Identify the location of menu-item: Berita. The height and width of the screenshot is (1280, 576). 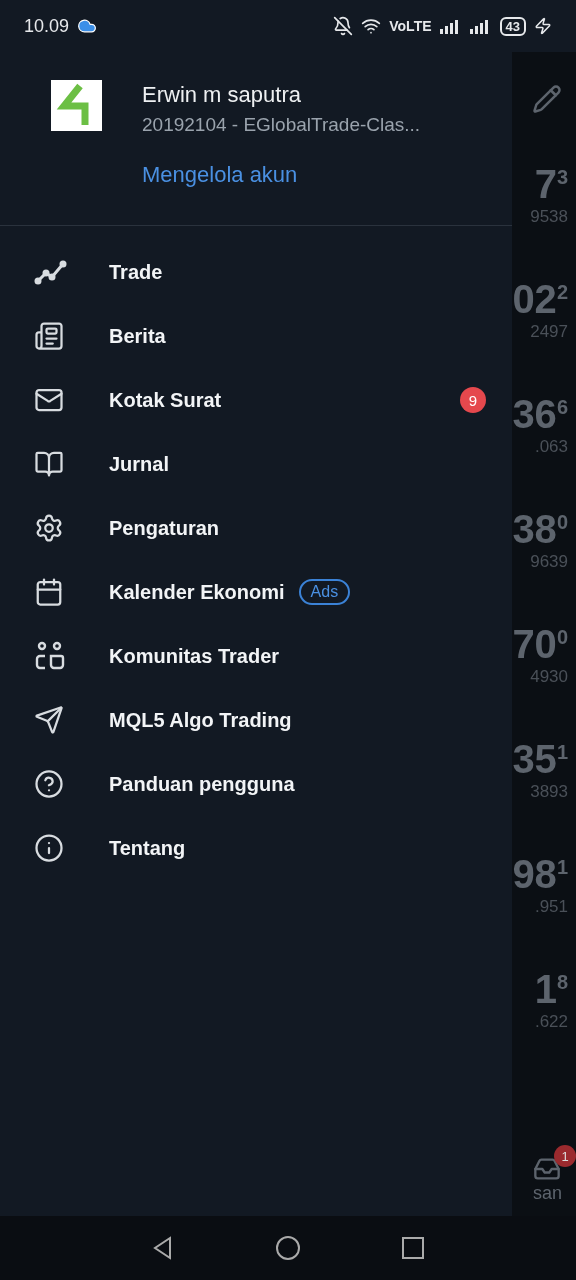
(256, 336).